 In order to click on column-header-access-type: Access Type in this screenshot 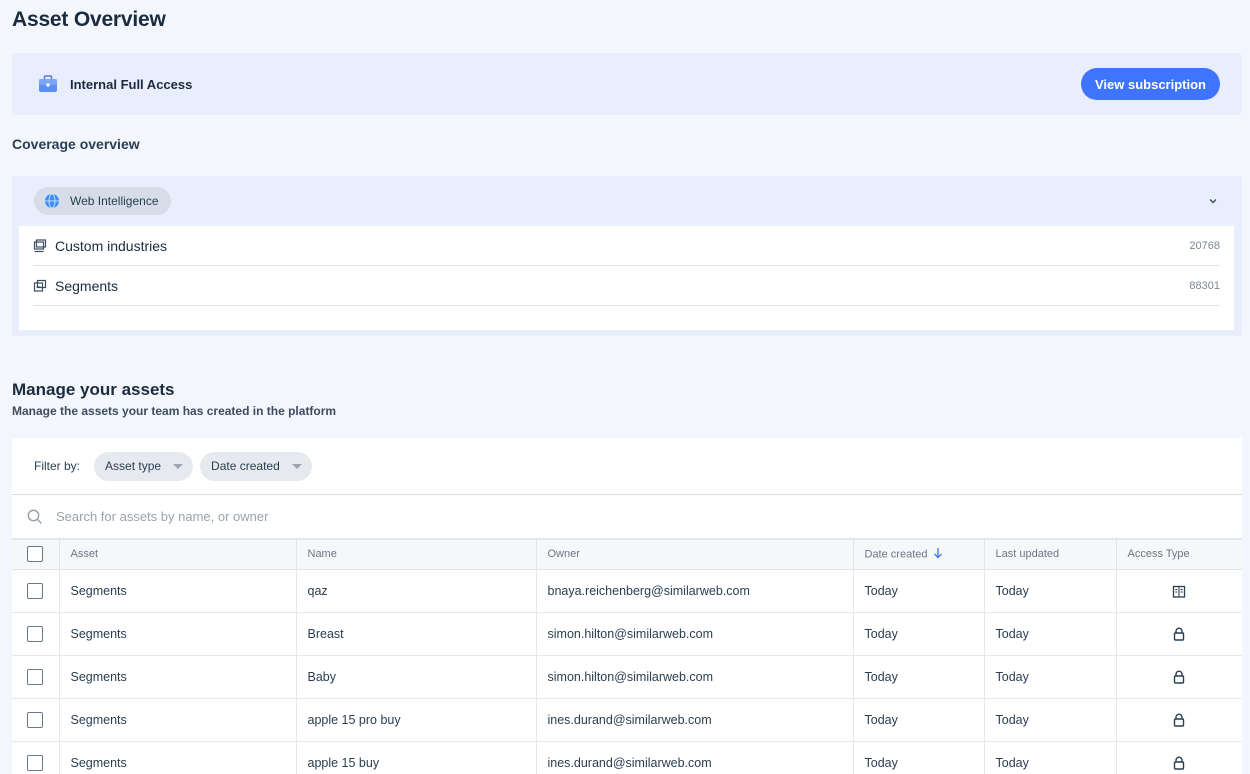, I will do `click(1179, 555)`.